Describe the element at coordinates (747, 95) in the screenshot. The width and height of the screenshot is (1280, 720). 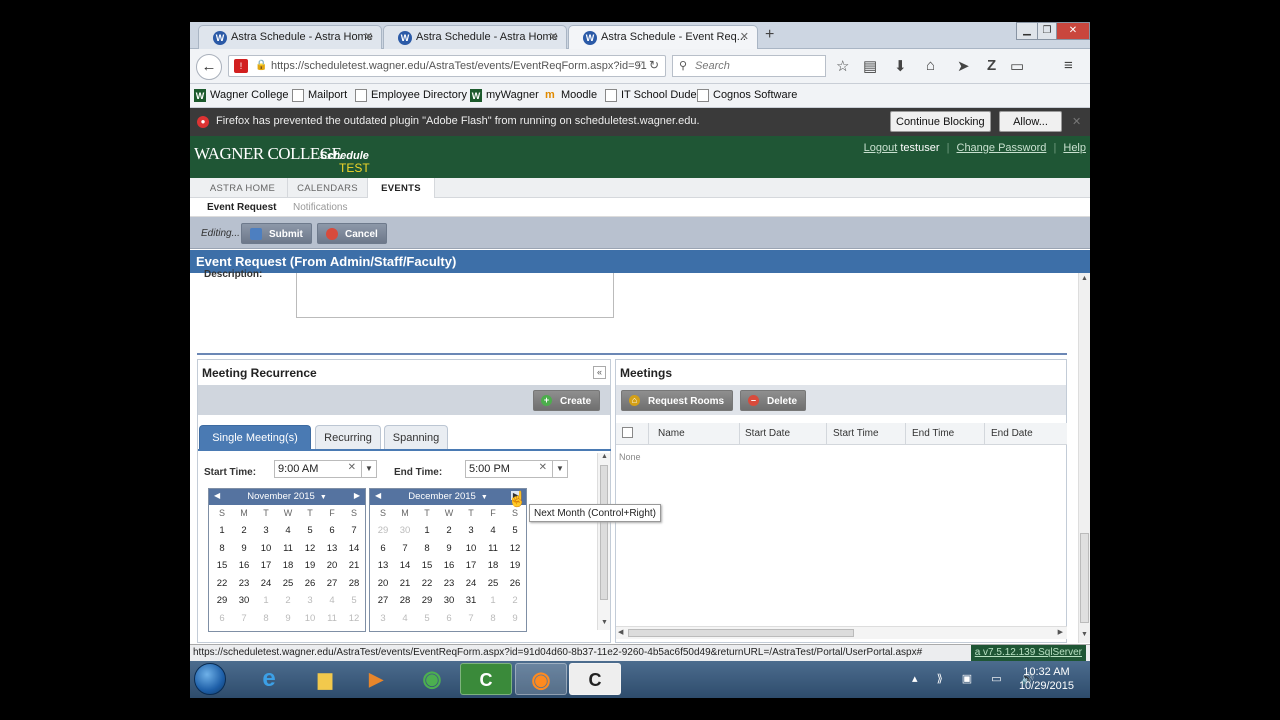
I see `bookmark-cognos: Cognos Software` at that location.